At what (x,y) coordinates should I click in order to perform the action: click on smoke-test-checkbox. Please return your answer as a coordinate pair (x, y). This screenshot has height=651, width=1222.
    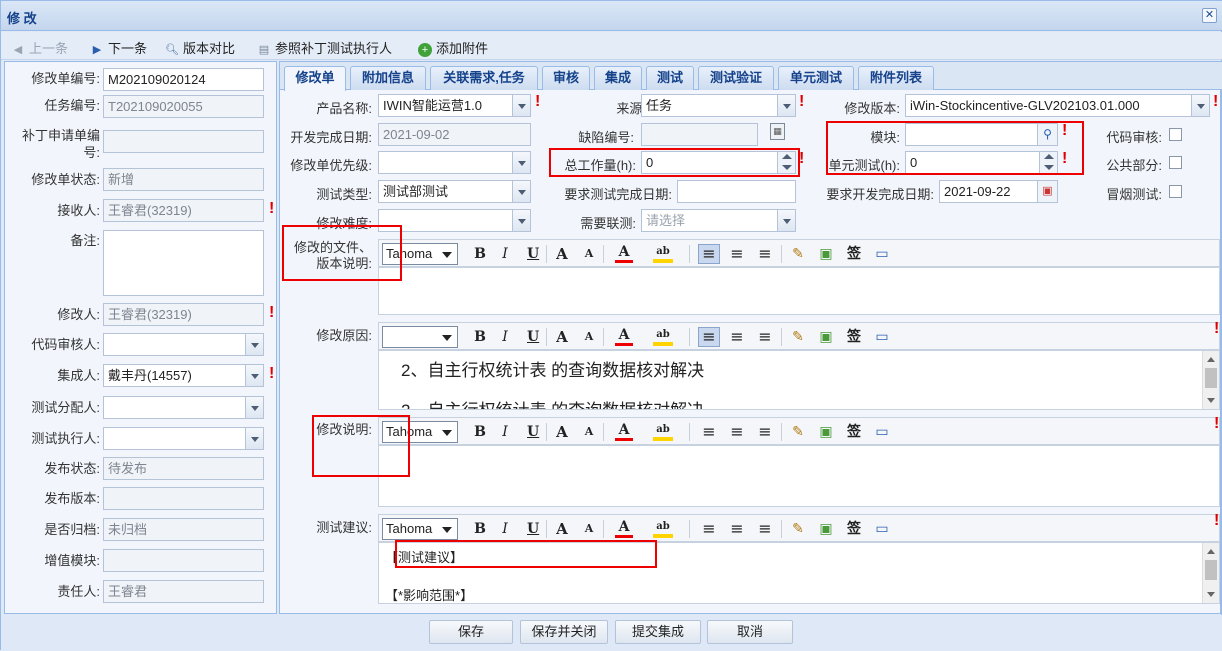
    Looking at the image, I should click on (1175, 191).